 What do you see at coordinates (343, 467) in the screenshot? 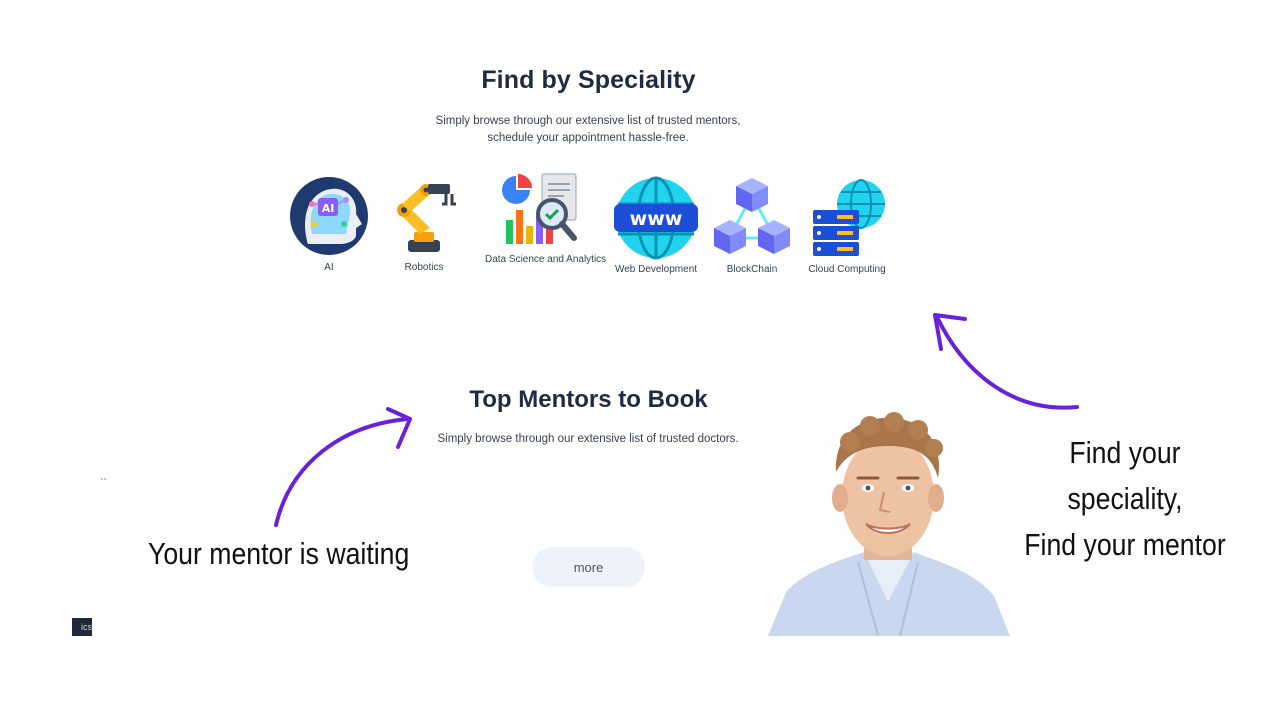
I see `arrow-to-mentors-icon` at bounding box center [343, 467].